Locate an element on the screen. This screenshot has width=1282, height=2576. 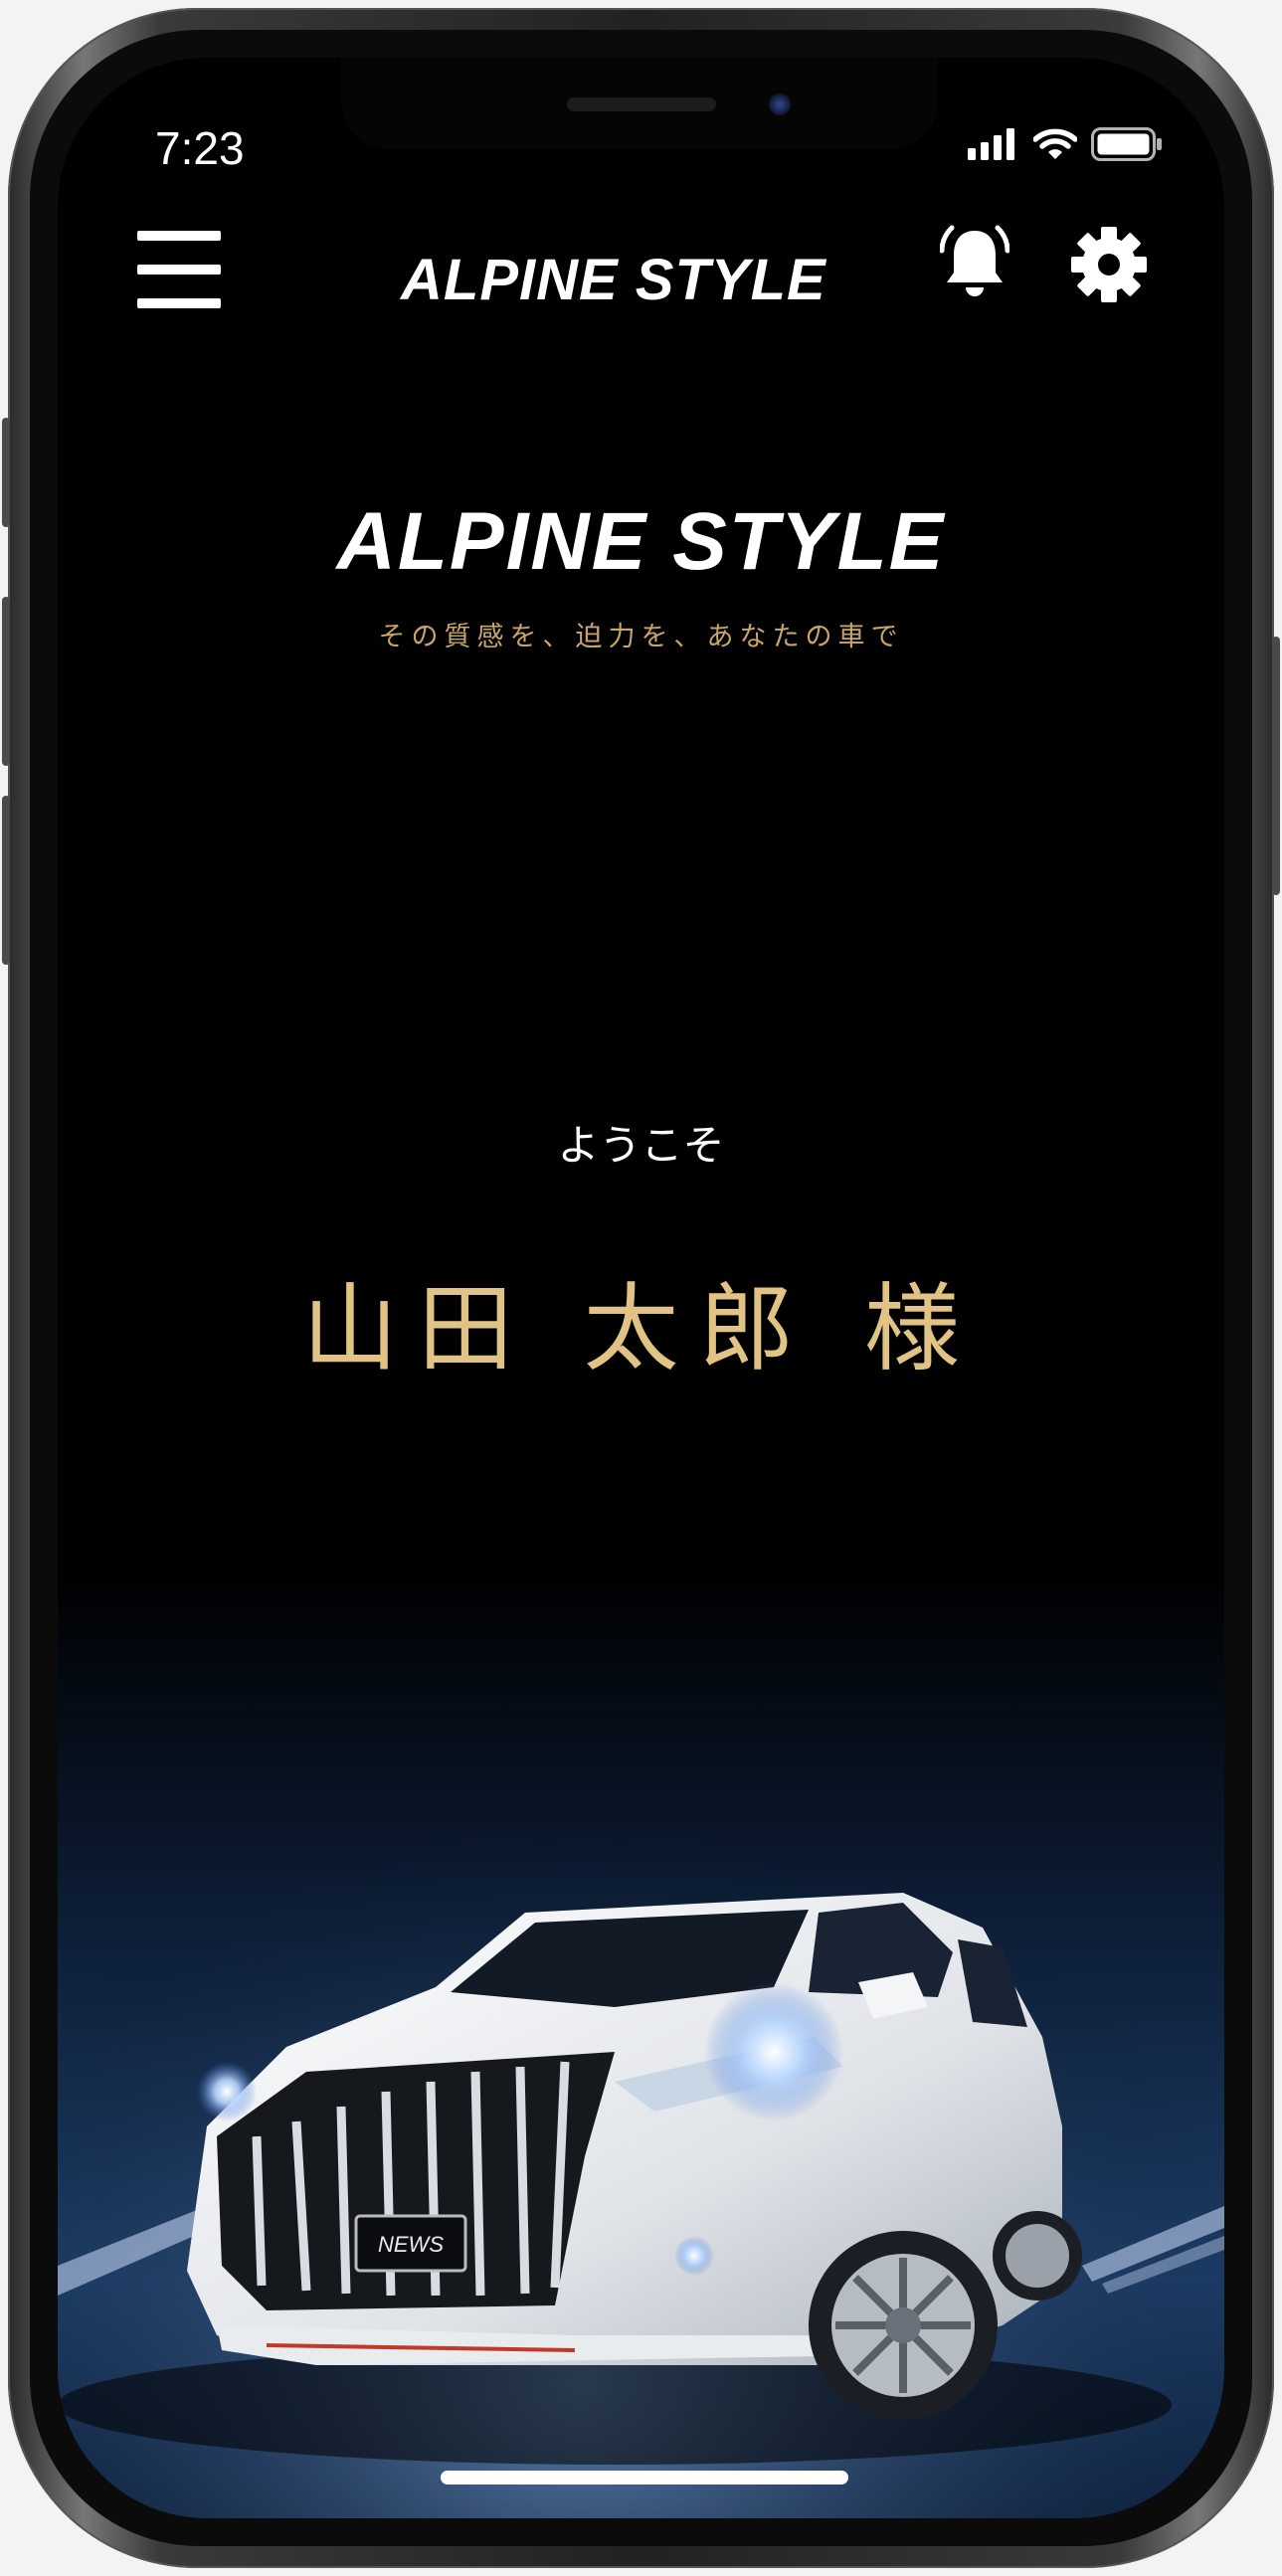
mute-switch is located at coordinates (6, 472).